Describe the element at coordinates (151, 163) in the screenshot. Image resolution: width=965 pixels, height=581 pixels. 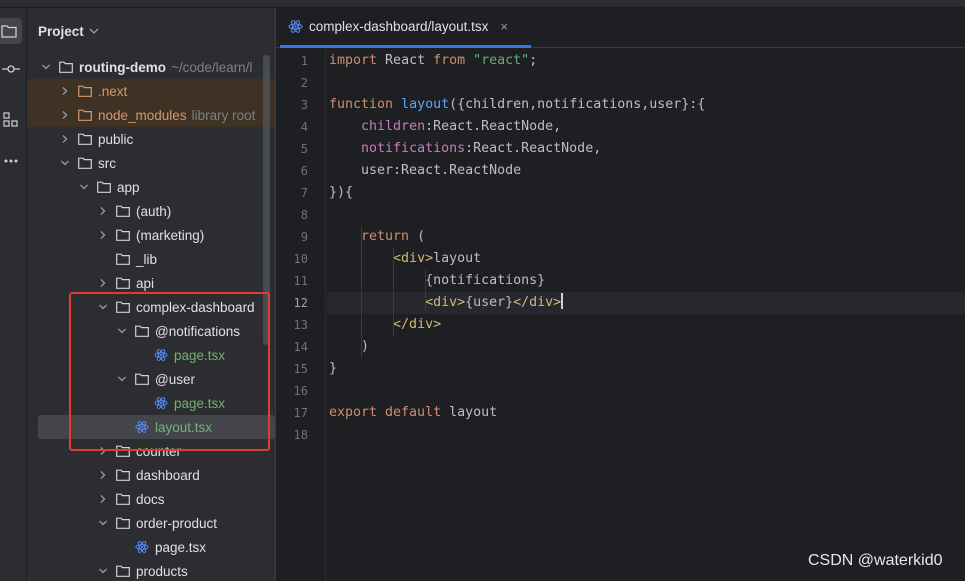
I see `tree-item: src` at that location.